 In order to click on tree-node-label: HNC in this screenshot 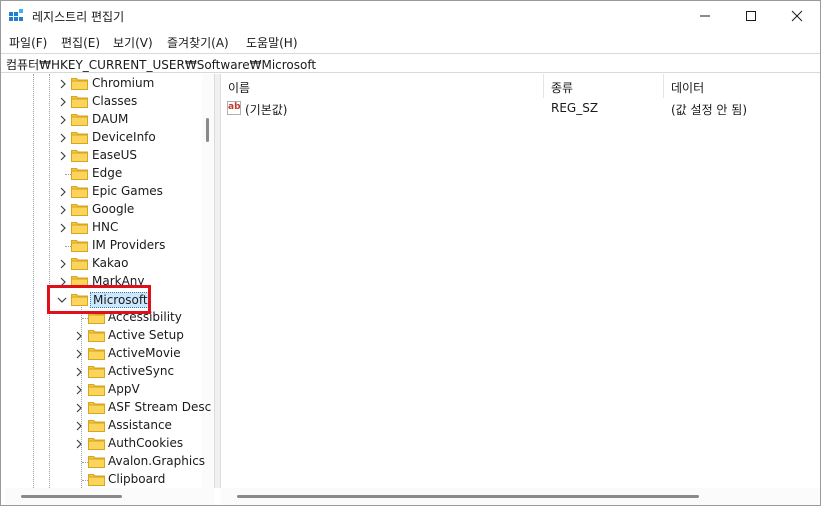, I will do `click(105, 227)`.